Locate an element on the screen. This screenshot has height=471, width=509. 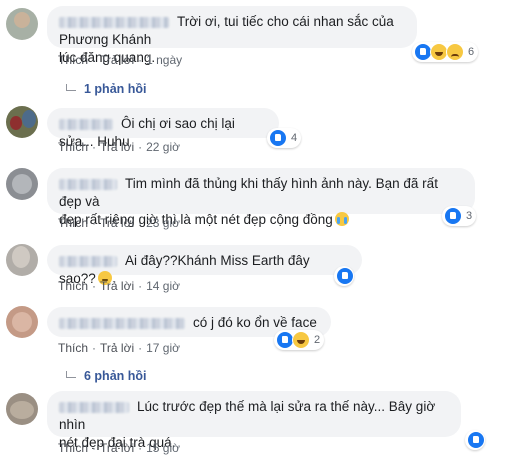
comment-actions: Thích · Trả lời · 15 giờ is located at coordinates (119, 448).